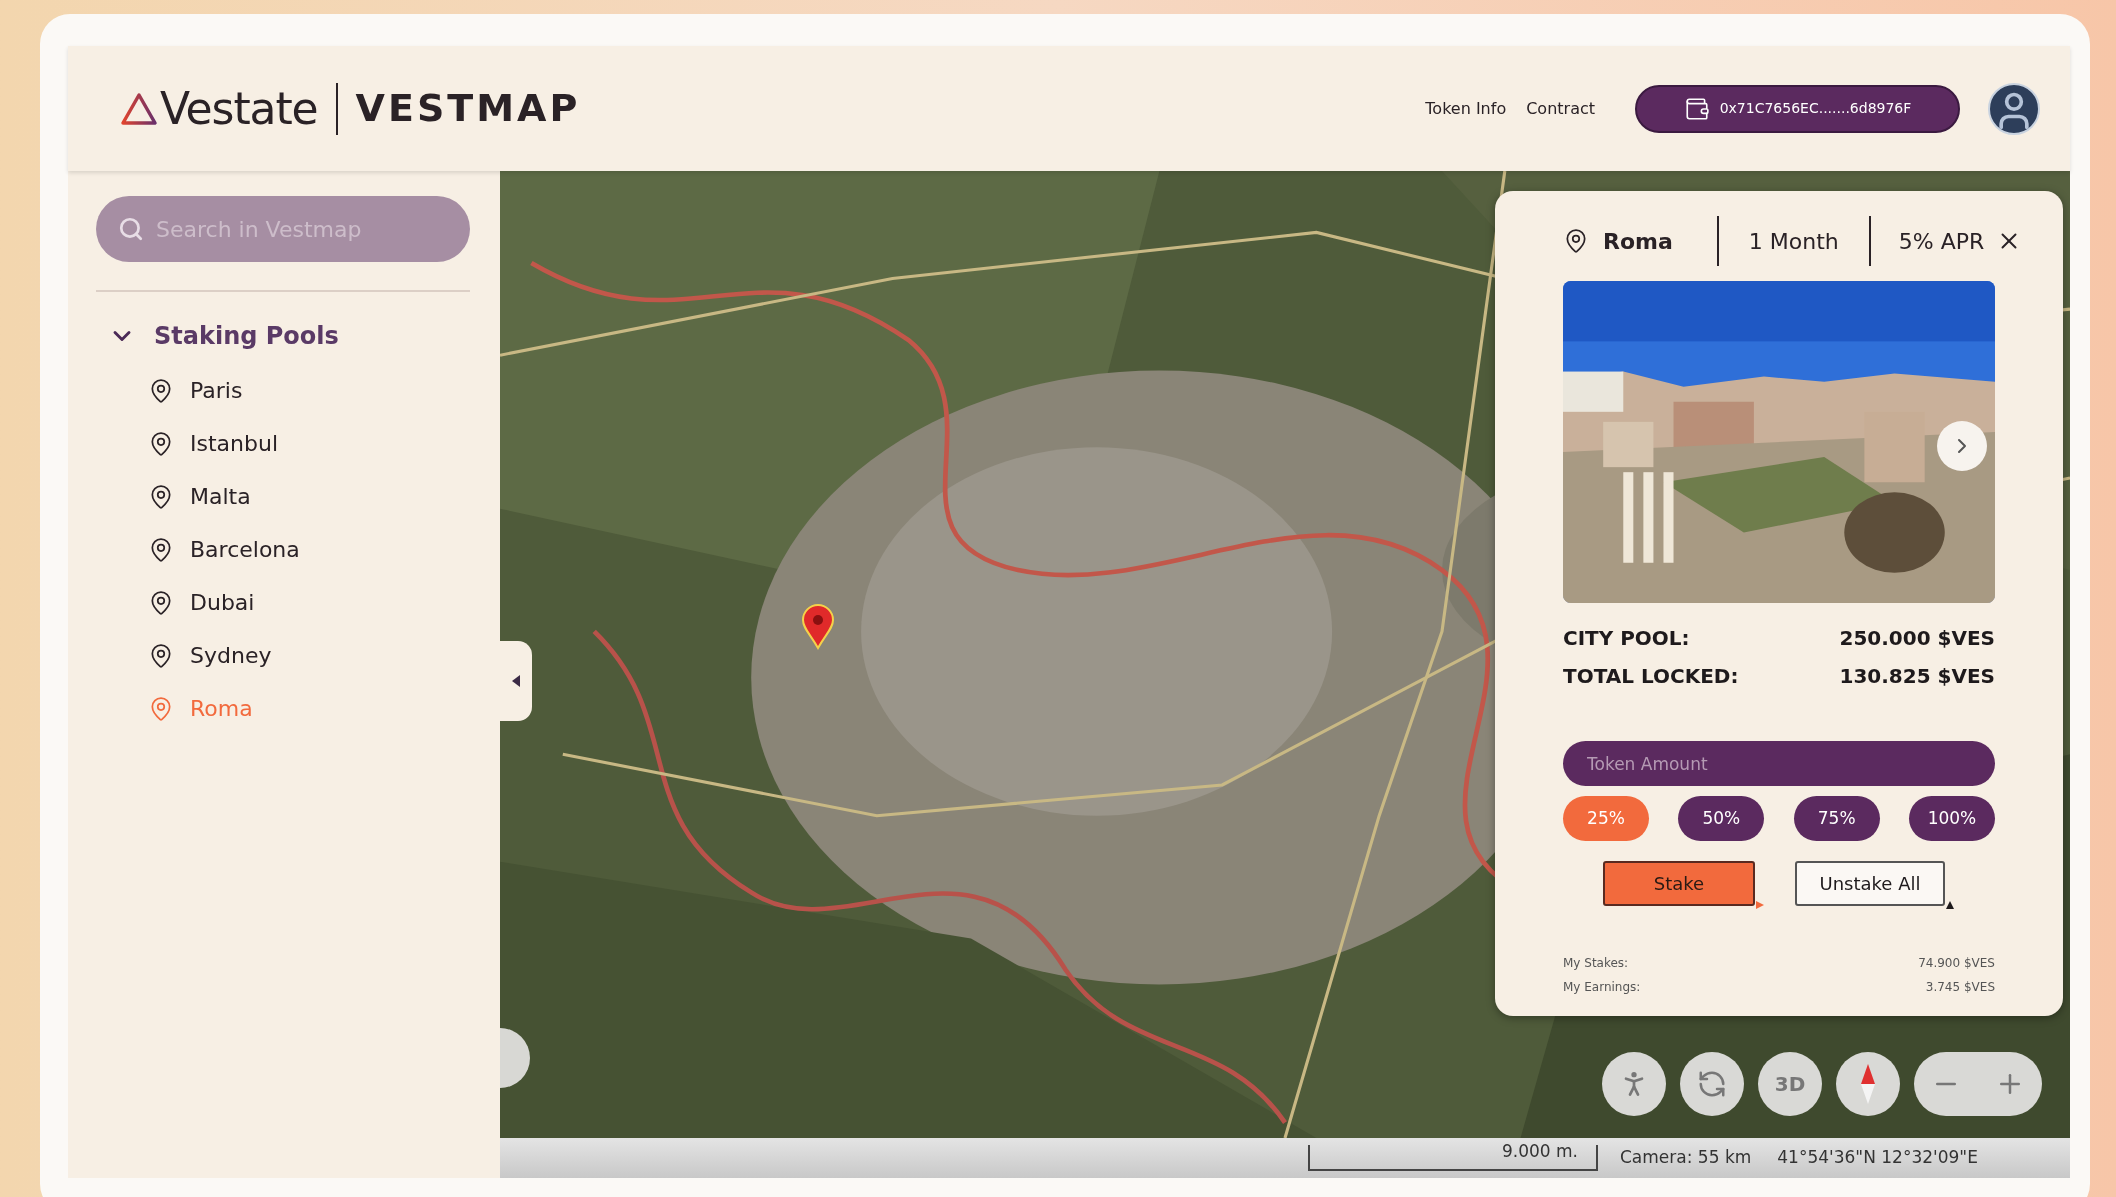  What do you see at coordinates (1560, 108) in the screenshot?
I see `nav-link: Contract` at bounding box center [1560, 108].